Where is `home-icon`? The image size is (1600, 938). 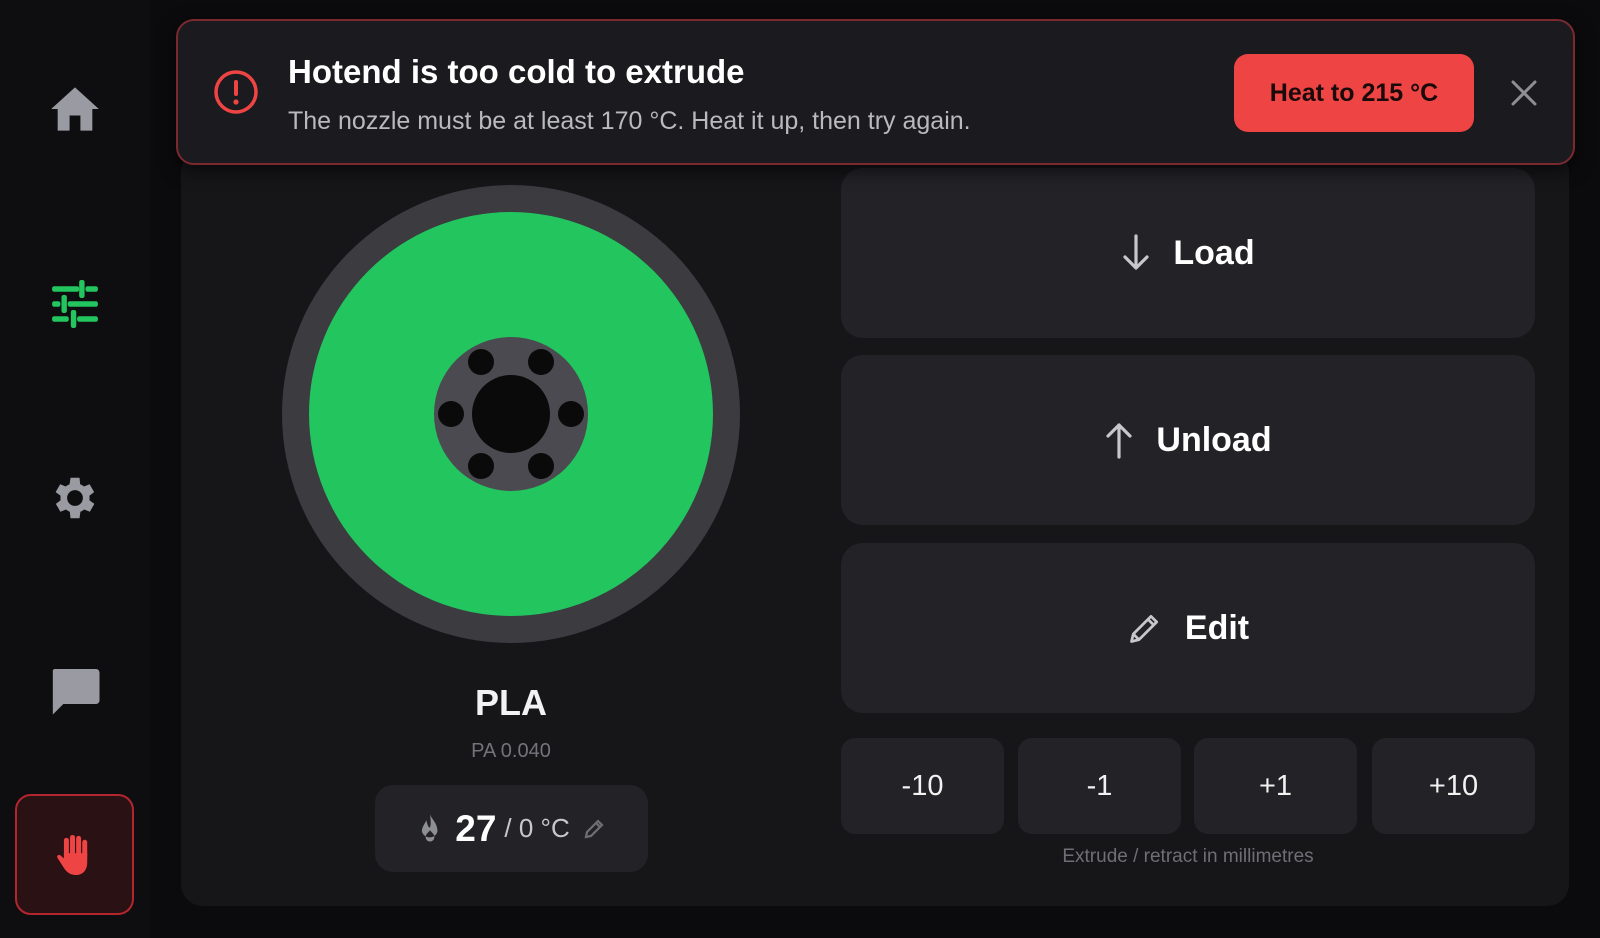 home-icon is located at coordinates (74, 108).